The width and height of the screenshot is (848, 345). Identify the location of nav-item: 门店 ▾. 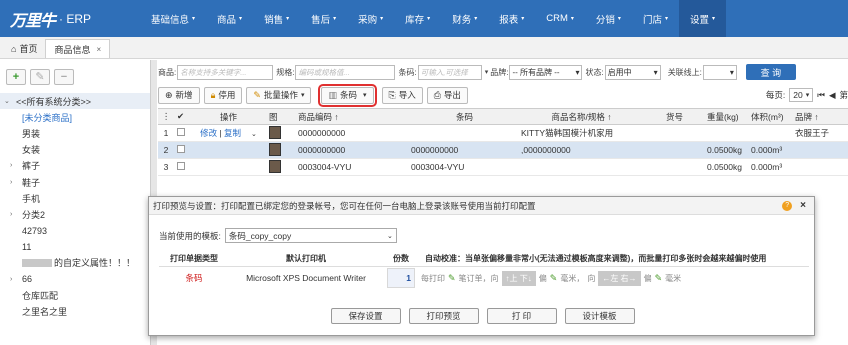
(655, 18).